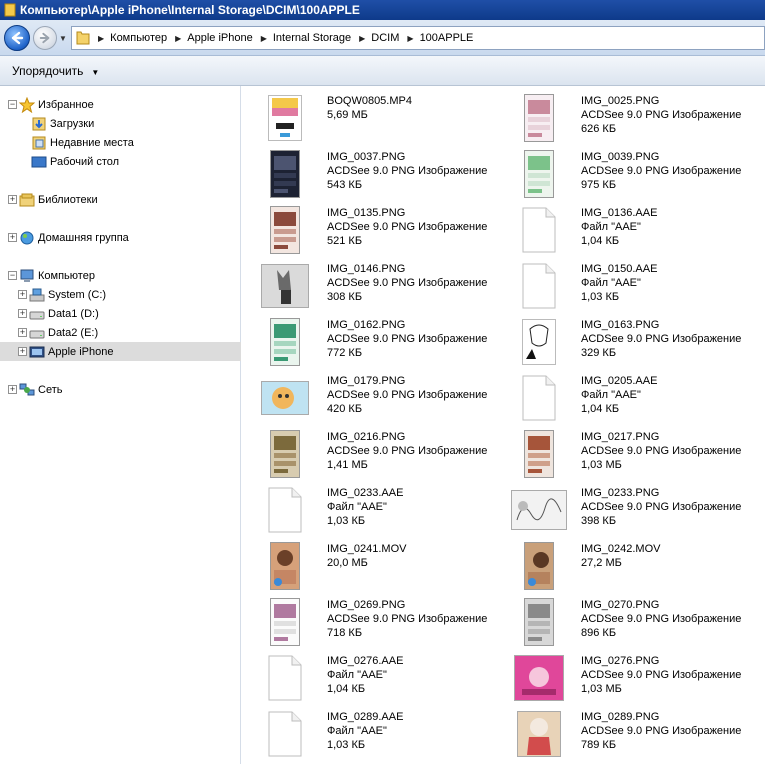 This screenshot has height=764, width=765. I want to click on nav-recent: Недавние места, so click(120, 142).